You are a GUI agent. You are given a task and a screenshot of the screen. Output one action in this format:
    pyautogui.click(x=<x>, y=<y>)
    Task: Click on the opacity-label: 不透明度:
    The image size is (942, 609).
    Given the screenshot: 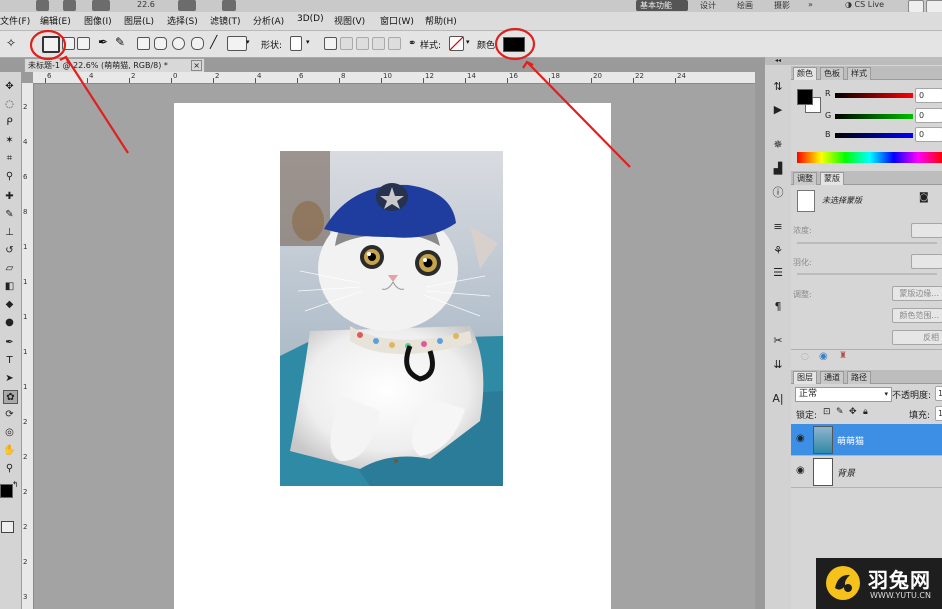 What is the action you would take?
    pyautogui.click(x=912, y=396)
    